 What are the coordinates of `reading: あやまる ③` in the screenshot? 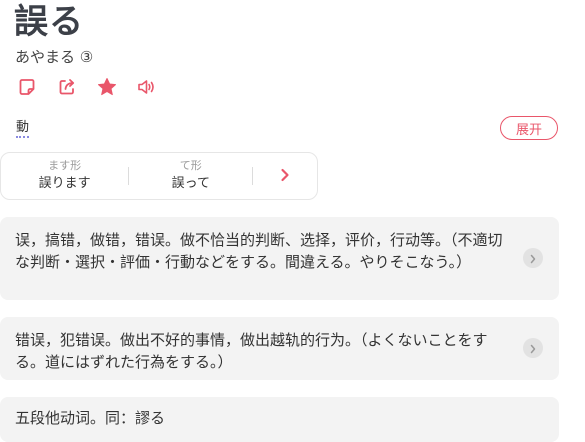 It's located at (54, 56).